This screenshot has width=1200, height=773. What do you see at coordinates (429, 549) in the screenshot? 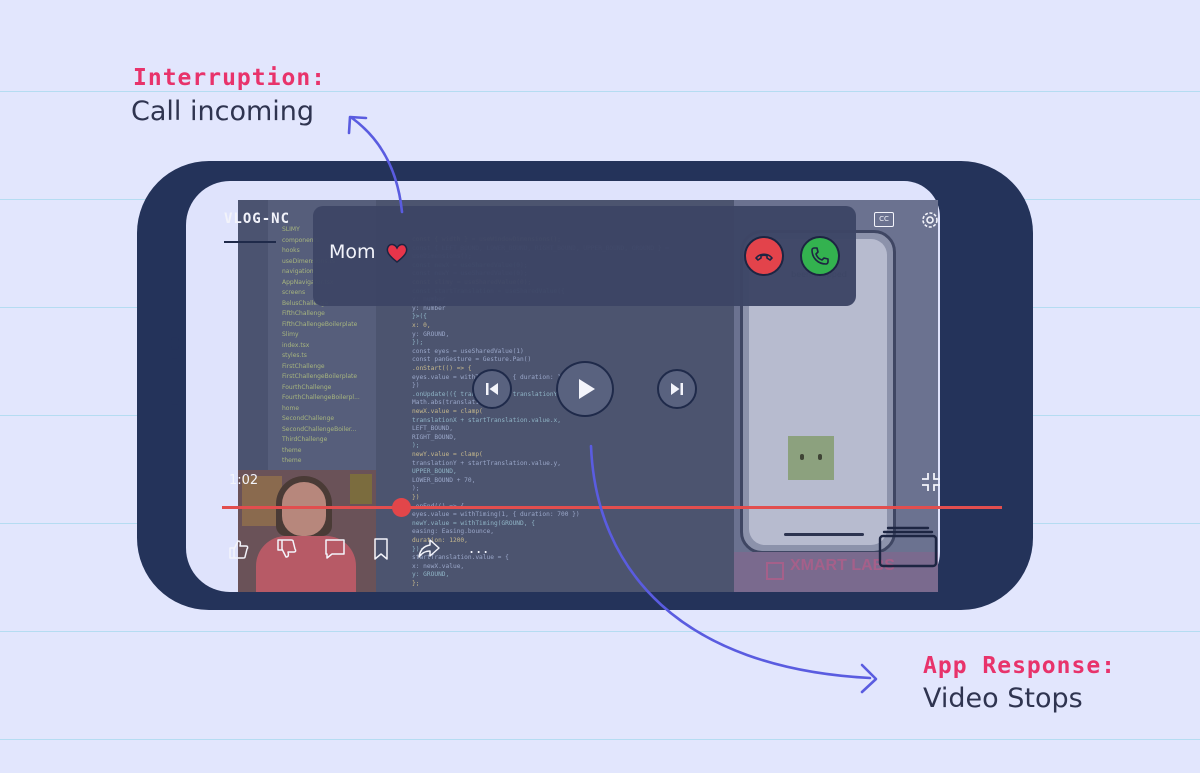
I see `share-icon` at bounding box center [429, 549].